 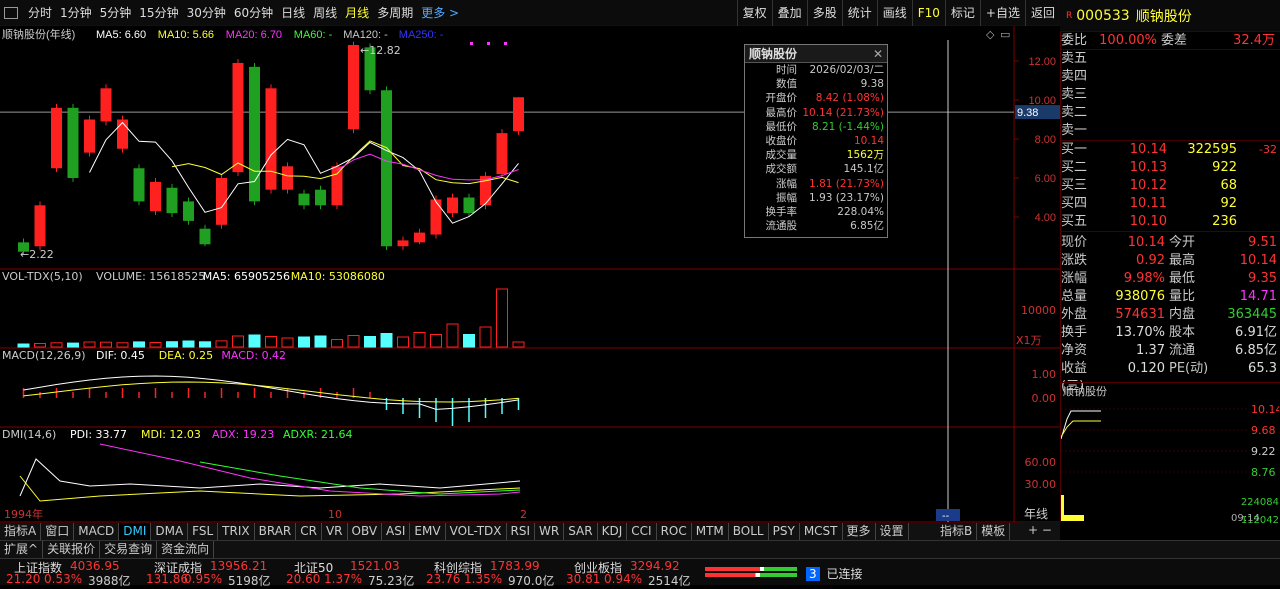 What do you see at coordinates (1148, 185) in the screenshot?
I see `bid-p: 10.12` at bounding box center [1148, 185].